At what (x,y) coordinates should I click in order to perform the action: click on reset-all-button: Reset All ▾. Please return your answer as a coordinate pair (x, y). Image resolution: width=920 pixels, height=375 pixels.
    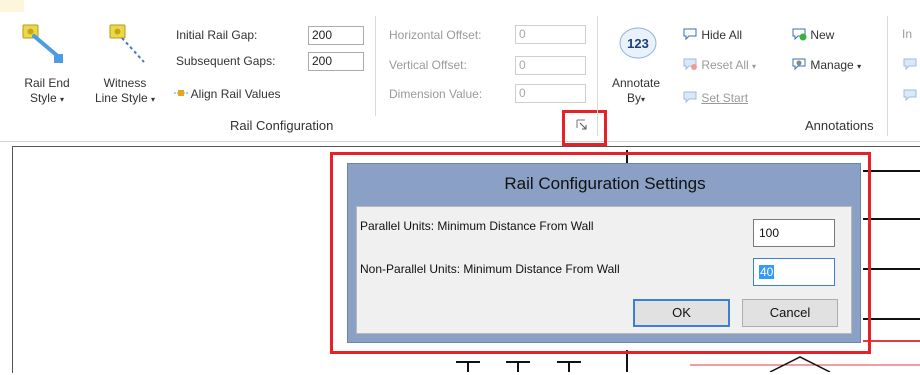
    Looking at the image, I should click on (719, 64).